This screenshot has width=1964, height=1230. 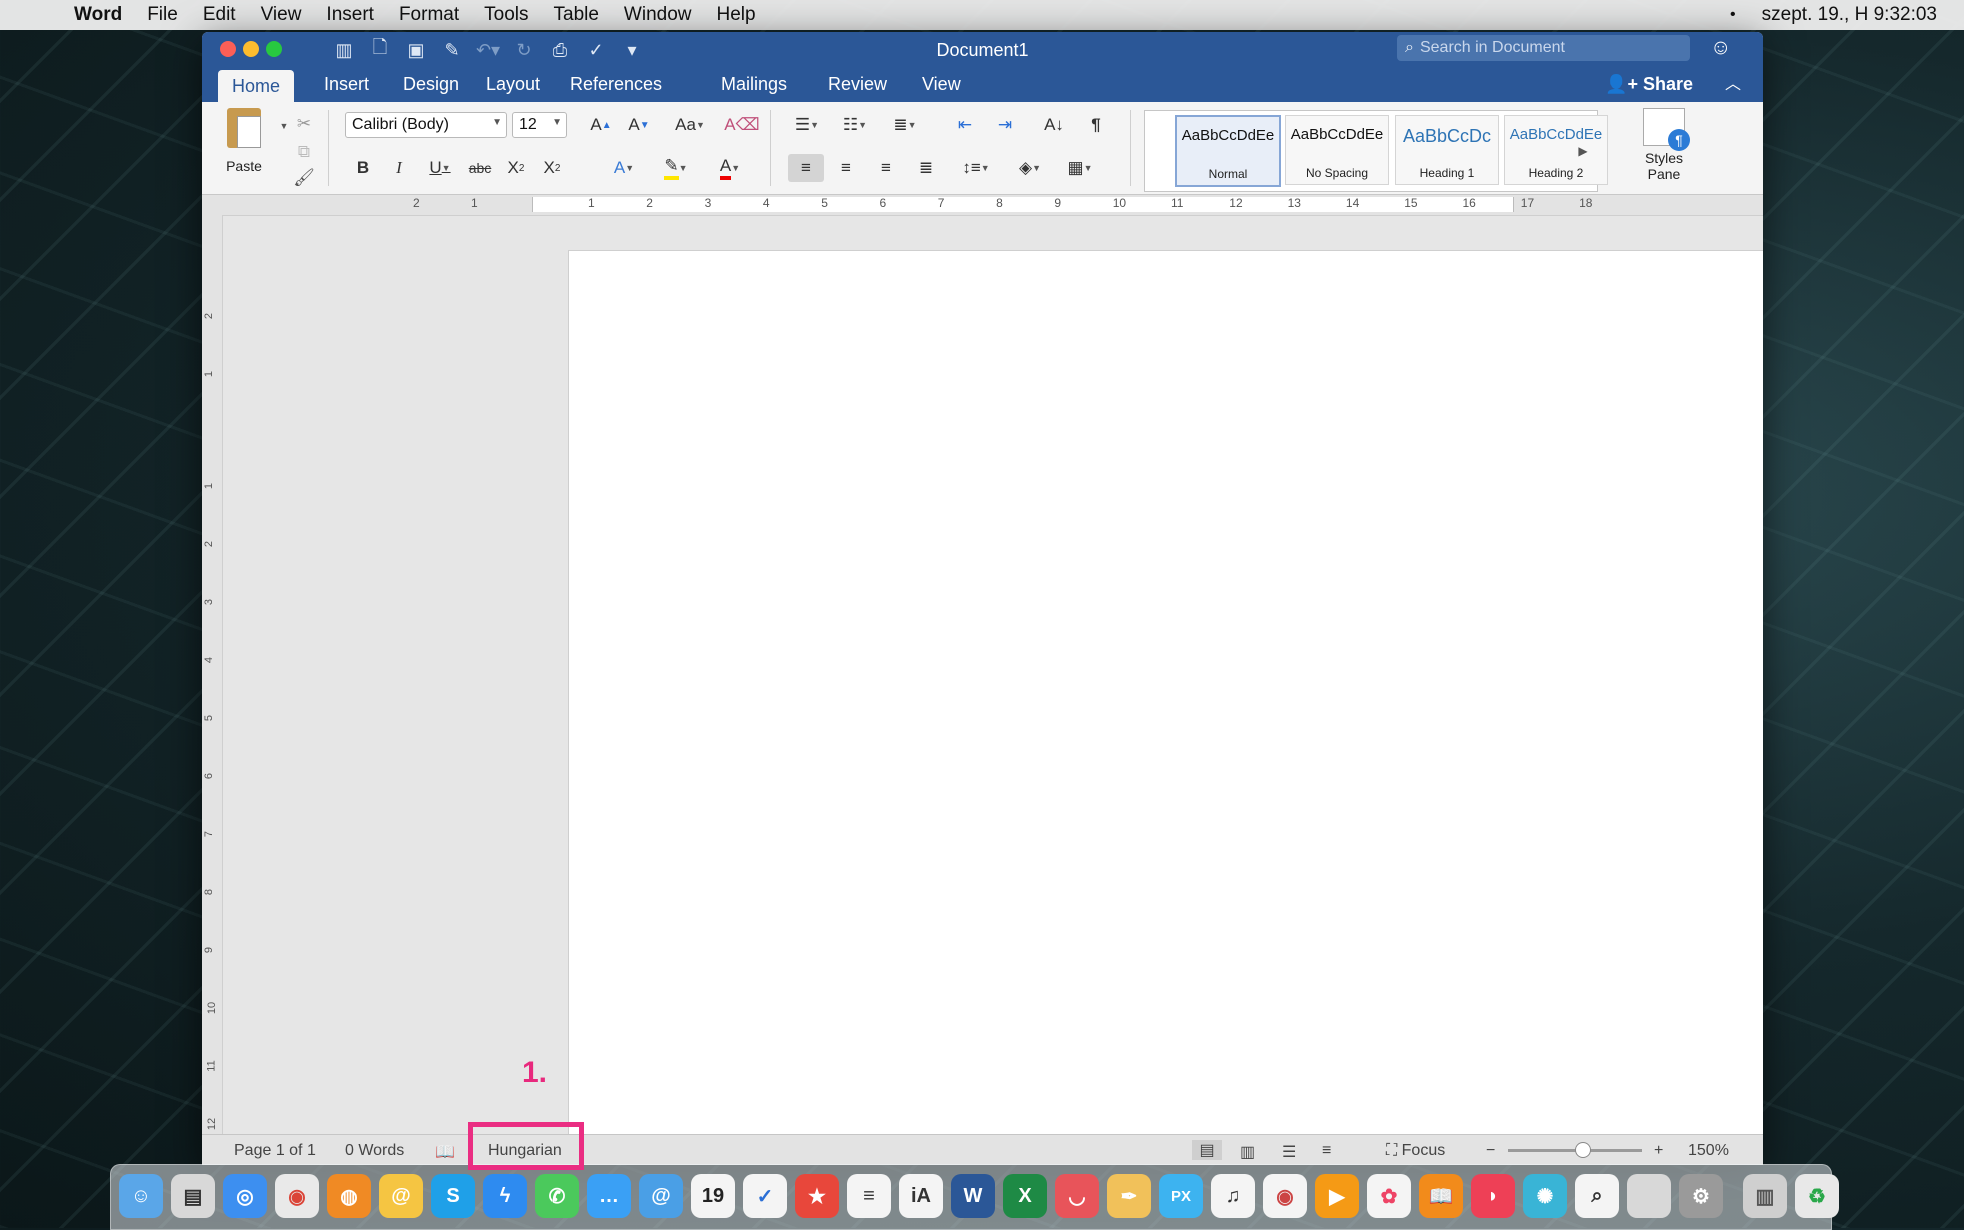 I want to click on increase-indent-icon: ⇥, so click(x=1005, y=125).